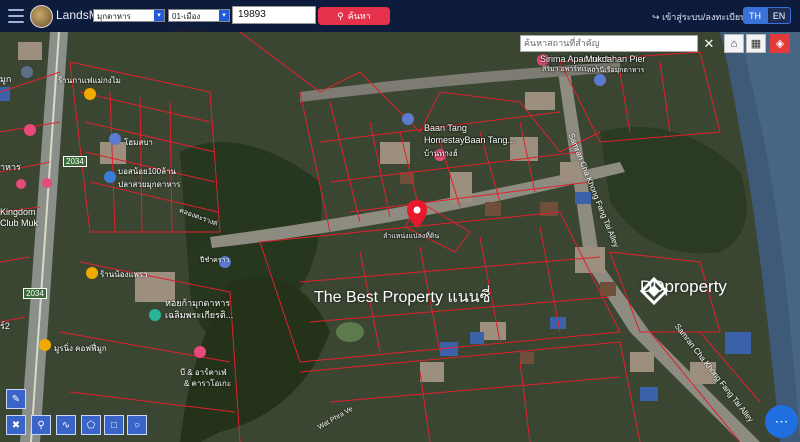 This screenshot has width=800, height=442. Describe the element at coordinates (274, 15) in the screenshot. I see `parcel-code-input: 19893` at that location.